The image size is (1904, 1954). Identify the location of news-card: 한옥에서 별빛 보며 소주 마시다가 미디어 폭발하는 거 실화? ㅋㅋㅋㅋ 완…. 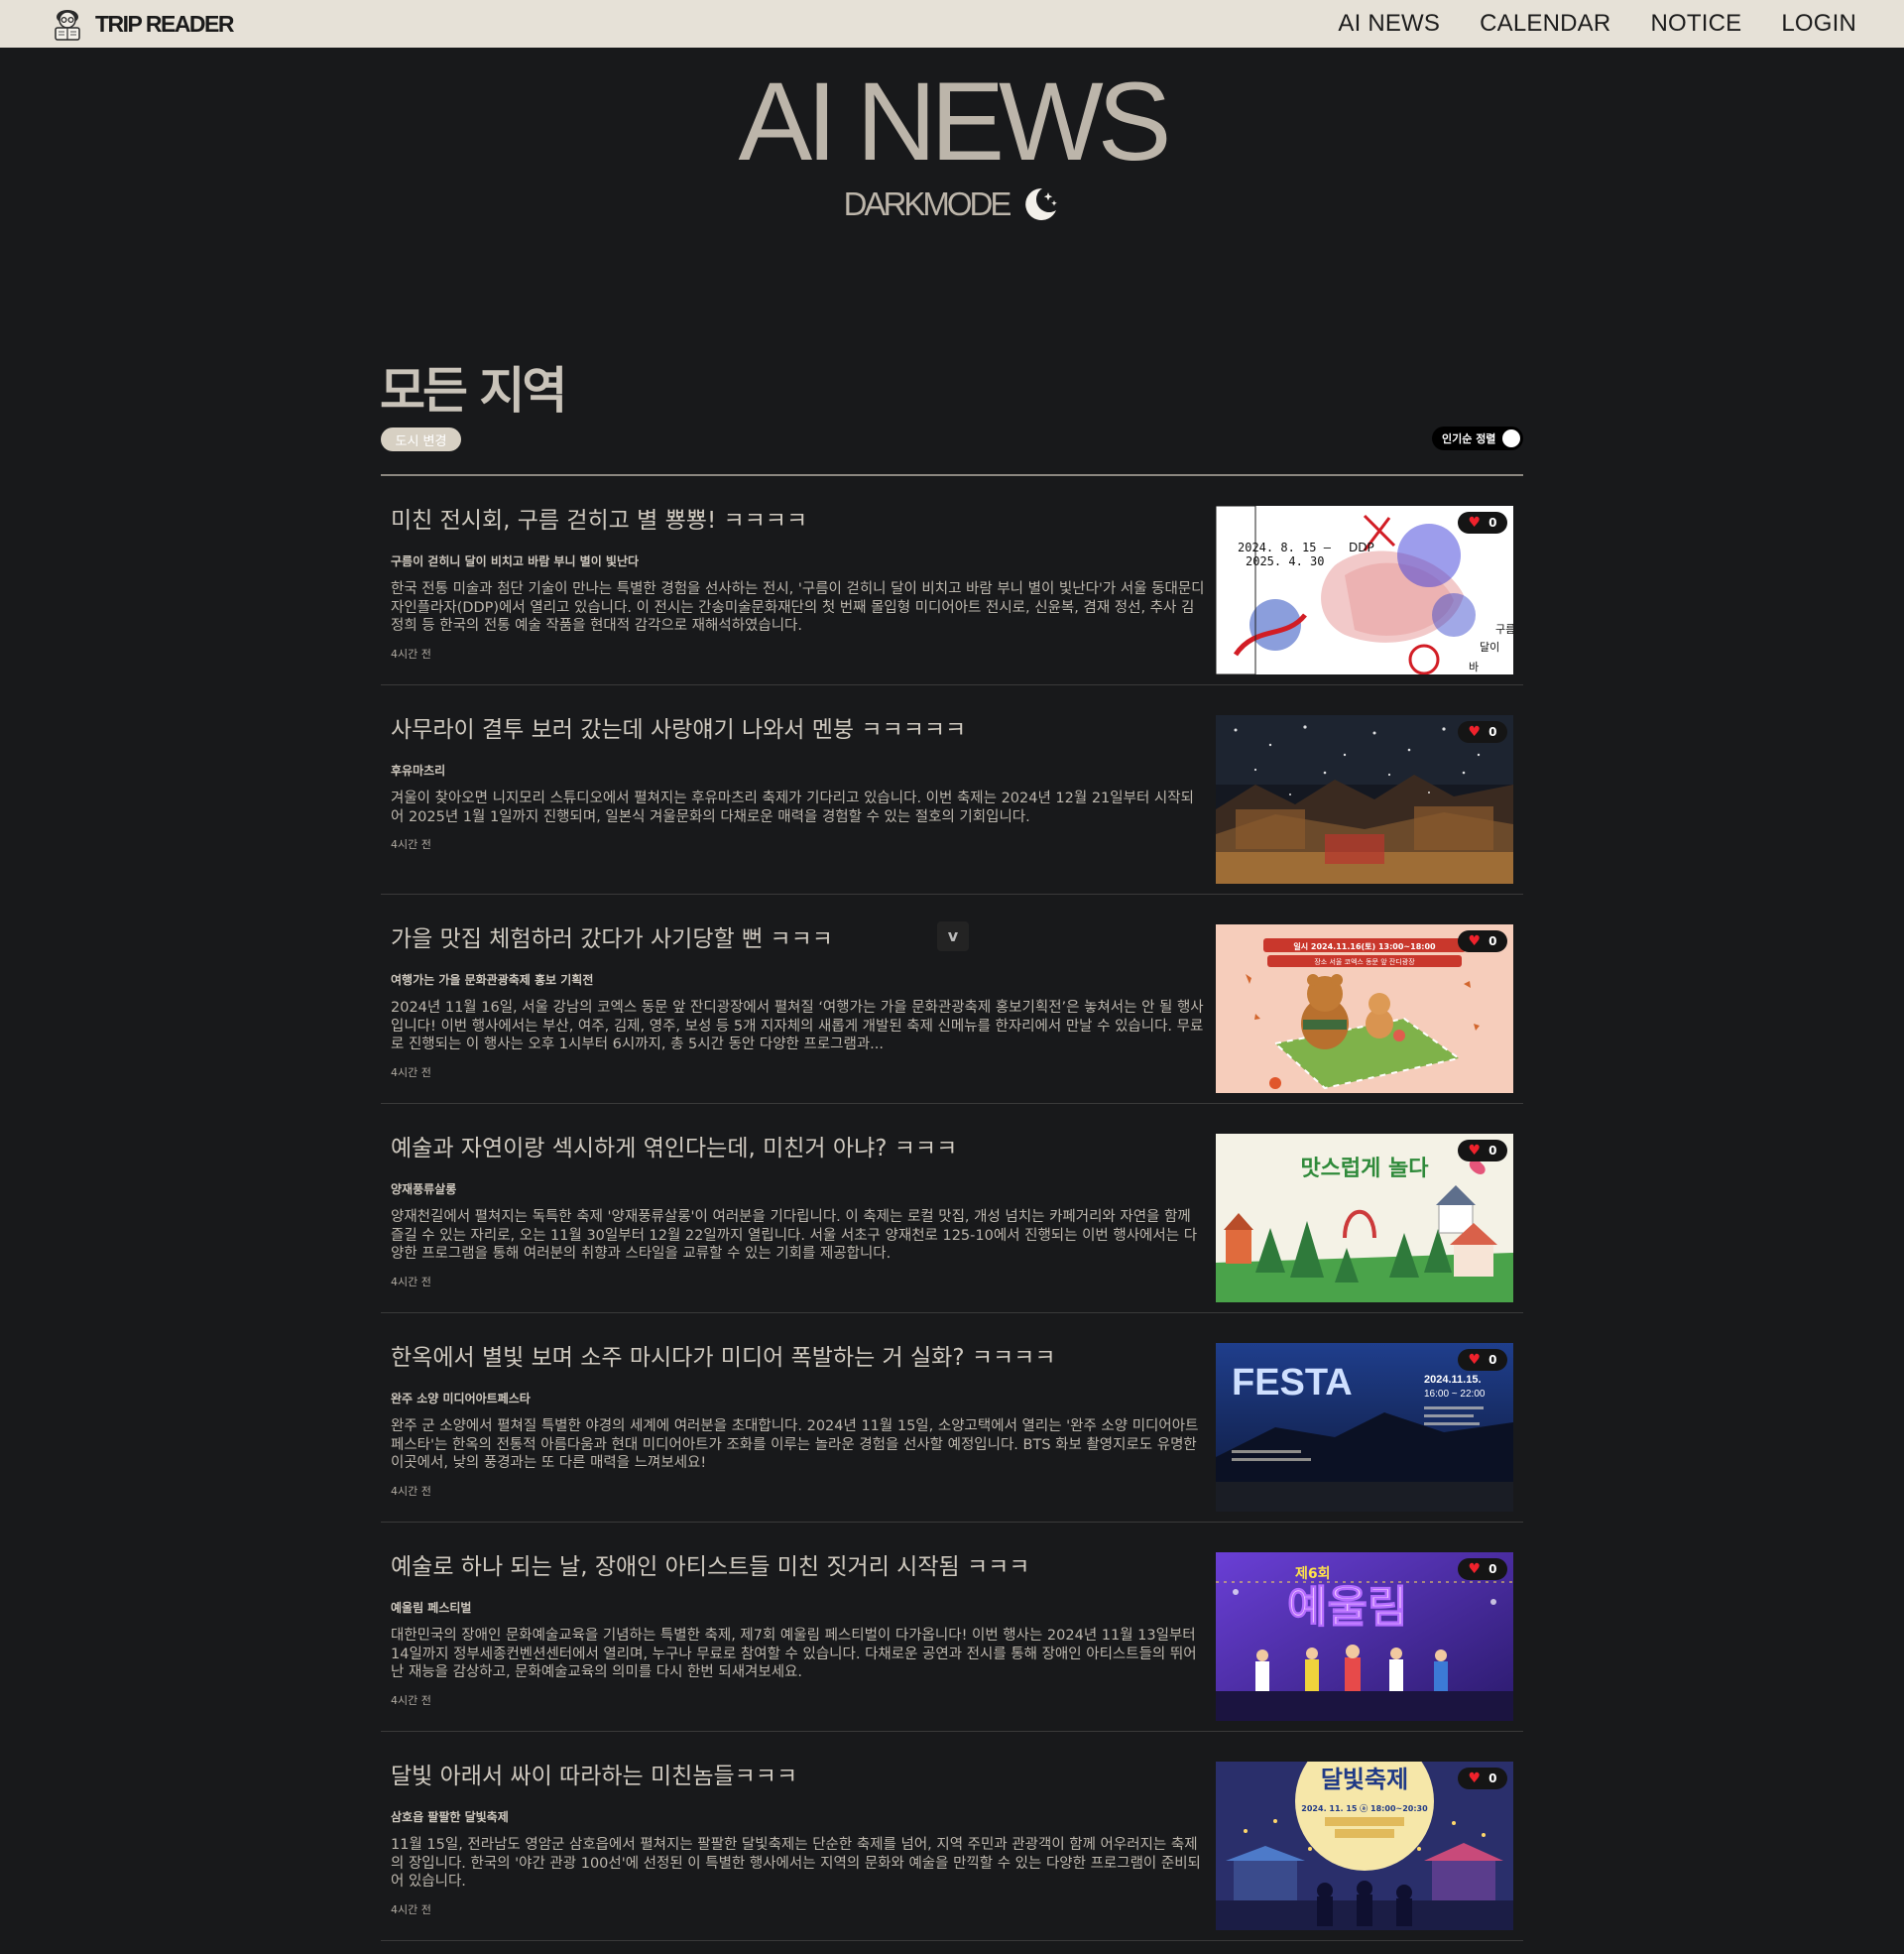
(952, 1418).